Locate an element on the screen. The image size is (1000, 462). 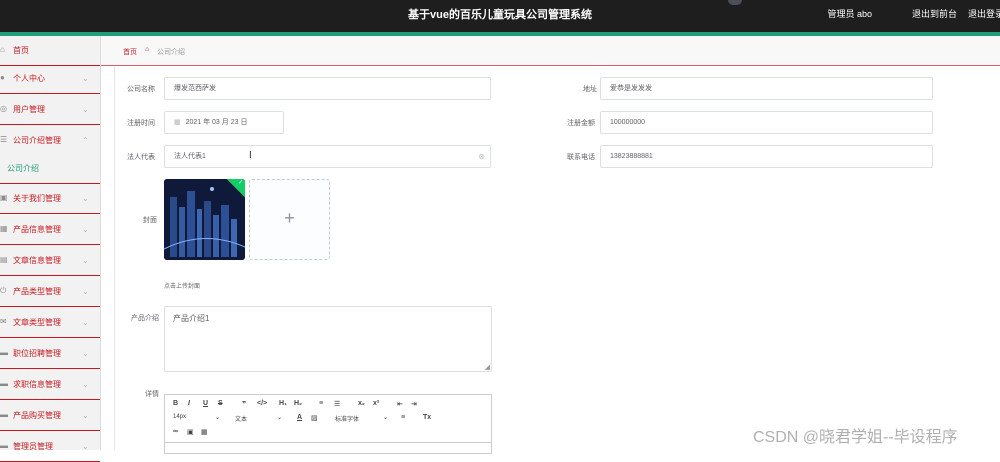
resize-handle-icon: ◢ is located at coordinates (487, 367).